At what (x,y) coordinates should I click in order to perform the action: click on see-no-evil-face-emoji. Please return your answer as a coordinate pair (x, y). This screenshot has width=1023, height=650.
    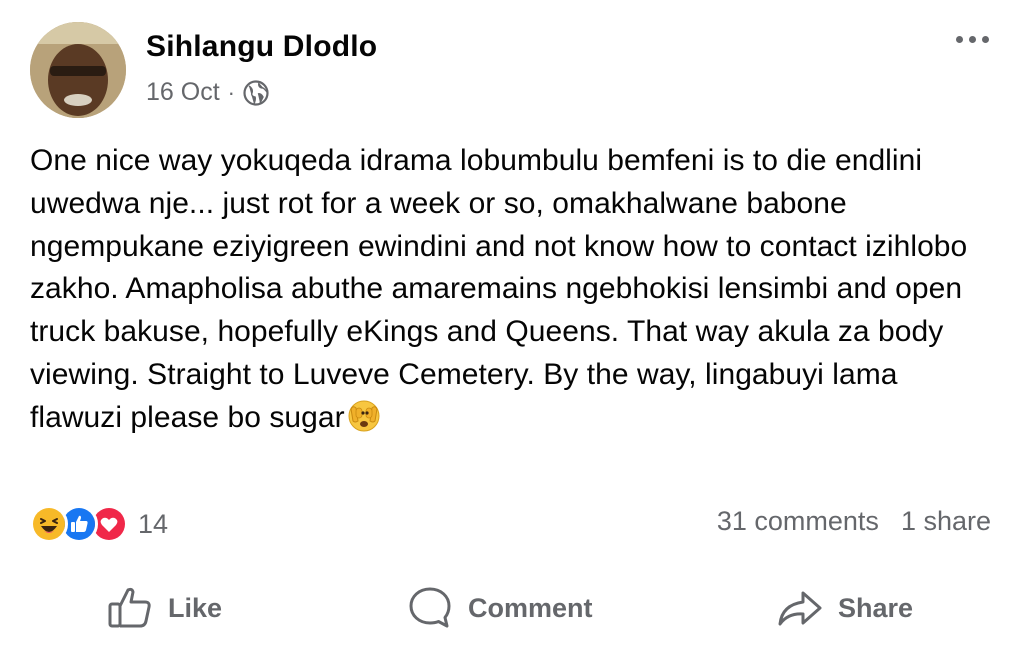
    Looking at the image, I should click on (364, 416).